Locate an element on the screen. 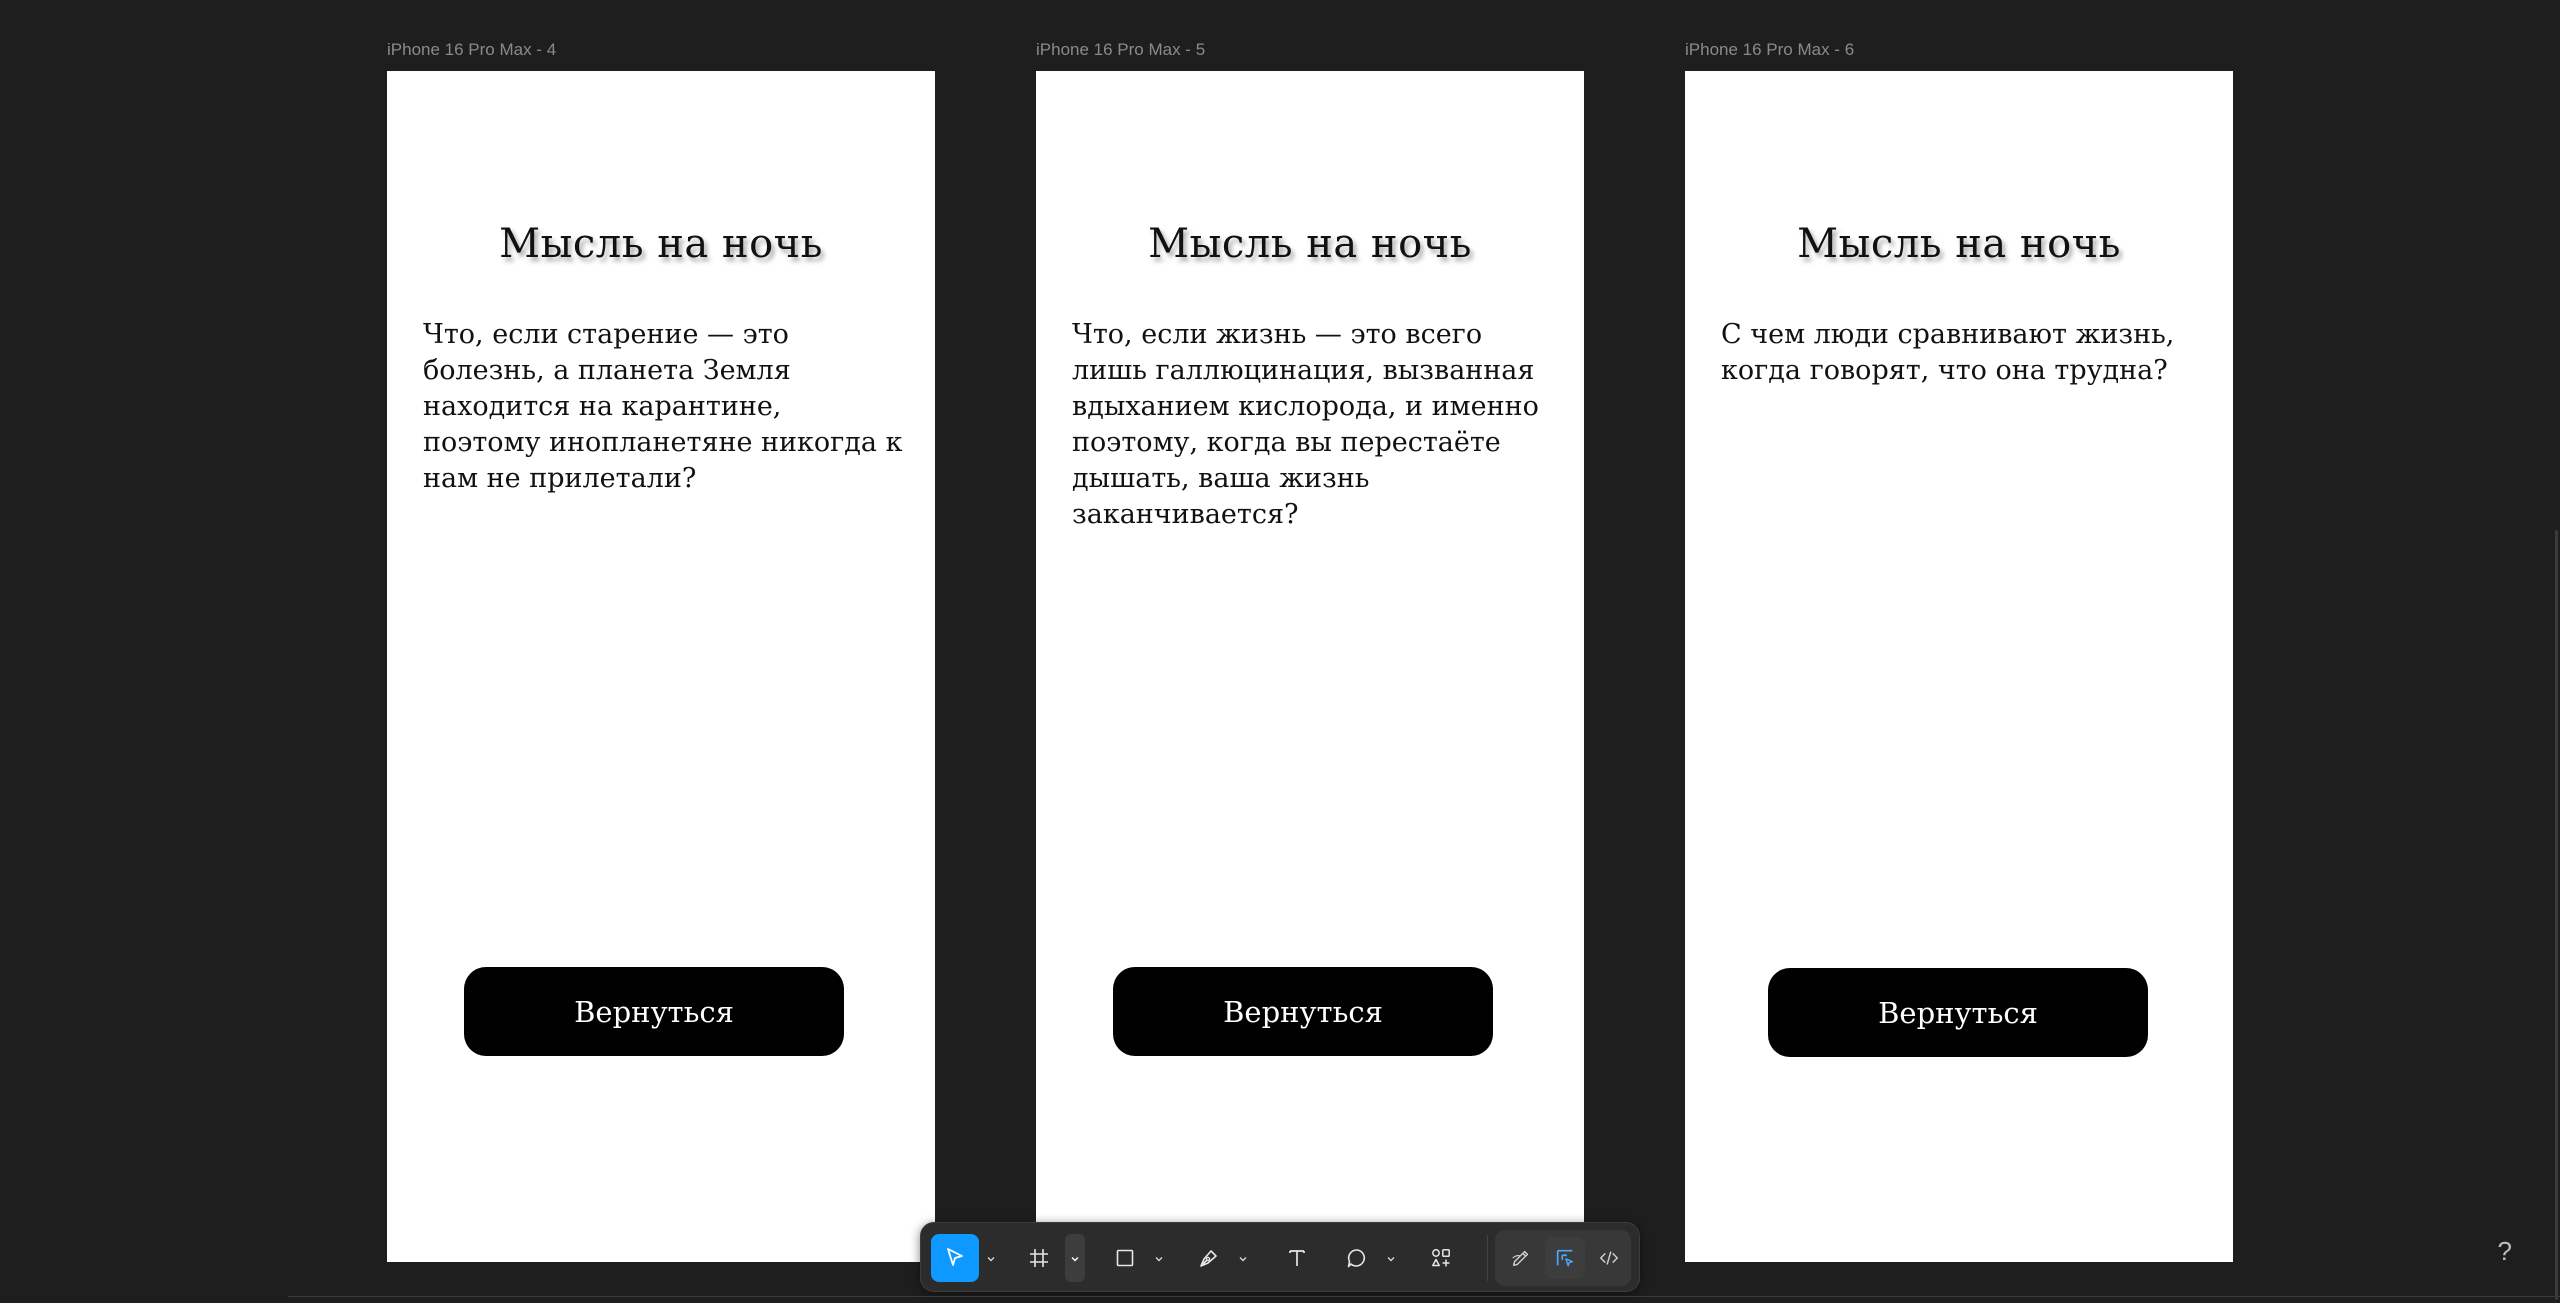  vertical-scrollbar is located at coordinates (2556, 915).